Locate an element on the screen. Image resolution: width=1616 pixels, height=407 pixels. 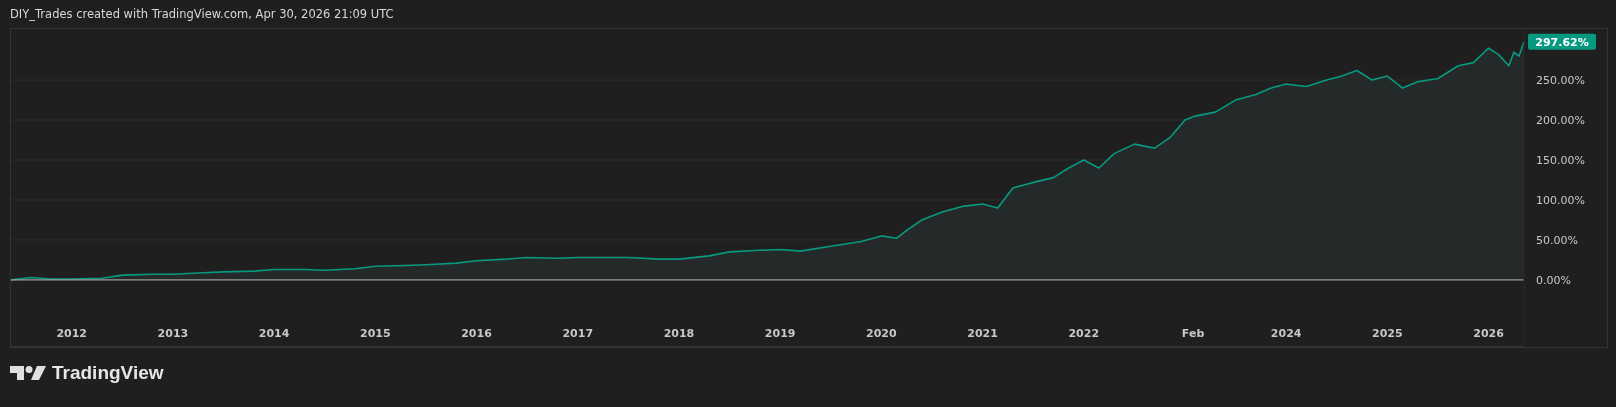
axis-label: 2017 is located at coordinates (578, 333).